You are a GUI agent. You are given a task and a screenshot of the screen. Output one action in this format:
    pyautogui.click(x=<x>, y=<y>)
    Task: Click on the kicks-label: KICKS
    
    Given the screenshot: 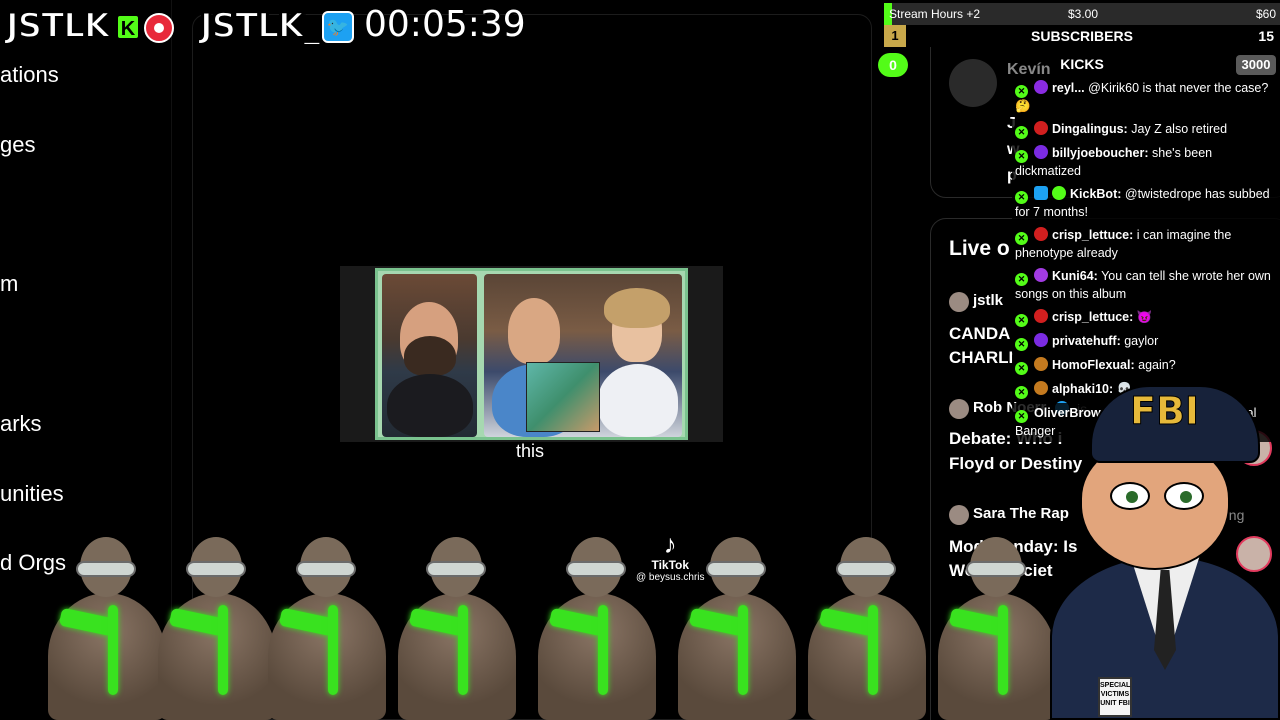 What is the action you would take?
    pyautogui.click(x=1082, y=64)
    